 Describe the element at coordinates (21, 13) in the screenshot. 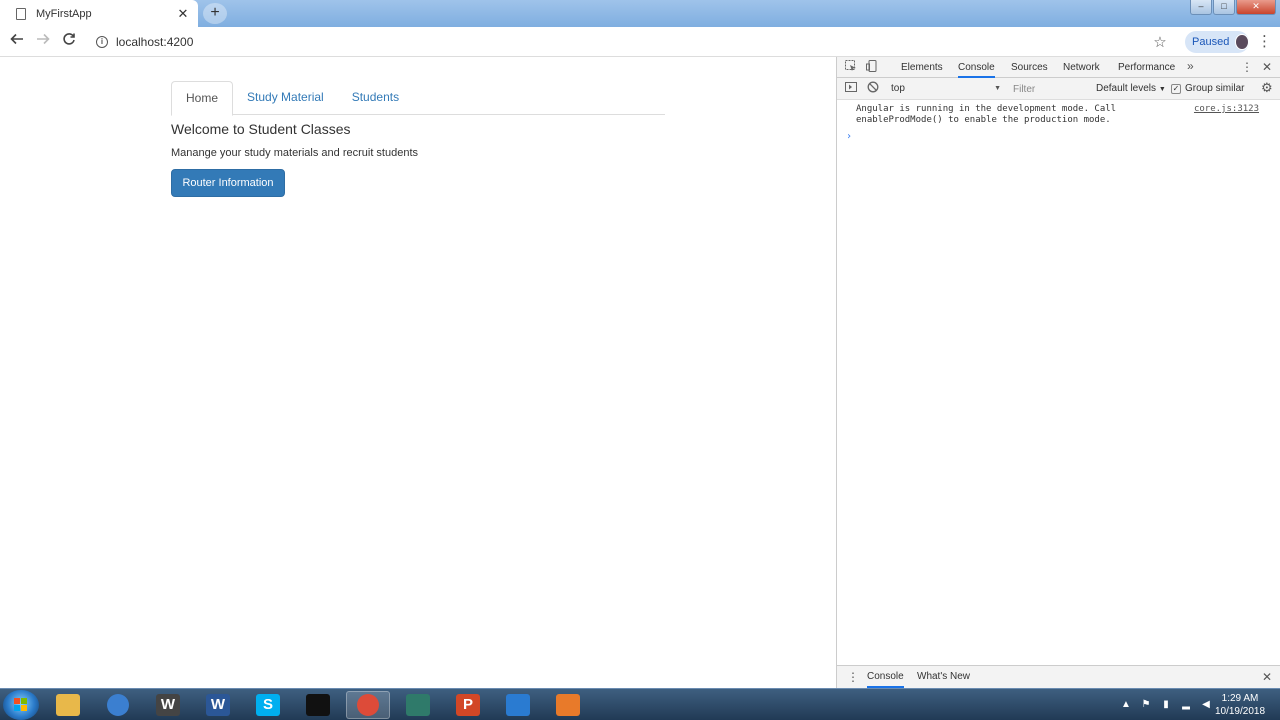

I see `page-icon` at that location.